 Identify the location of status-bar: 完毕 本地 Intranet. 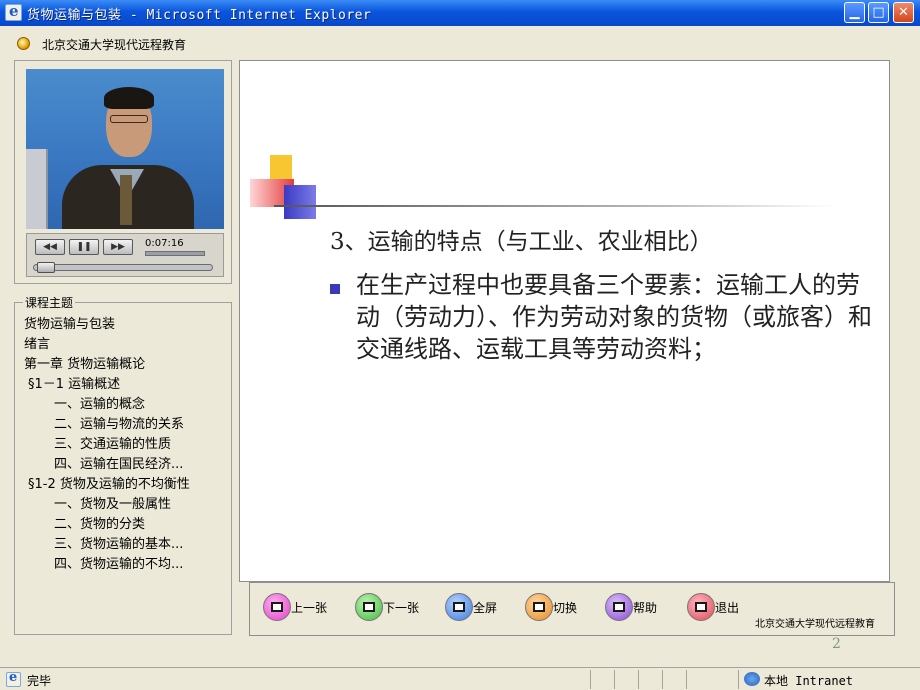
(460, 678).